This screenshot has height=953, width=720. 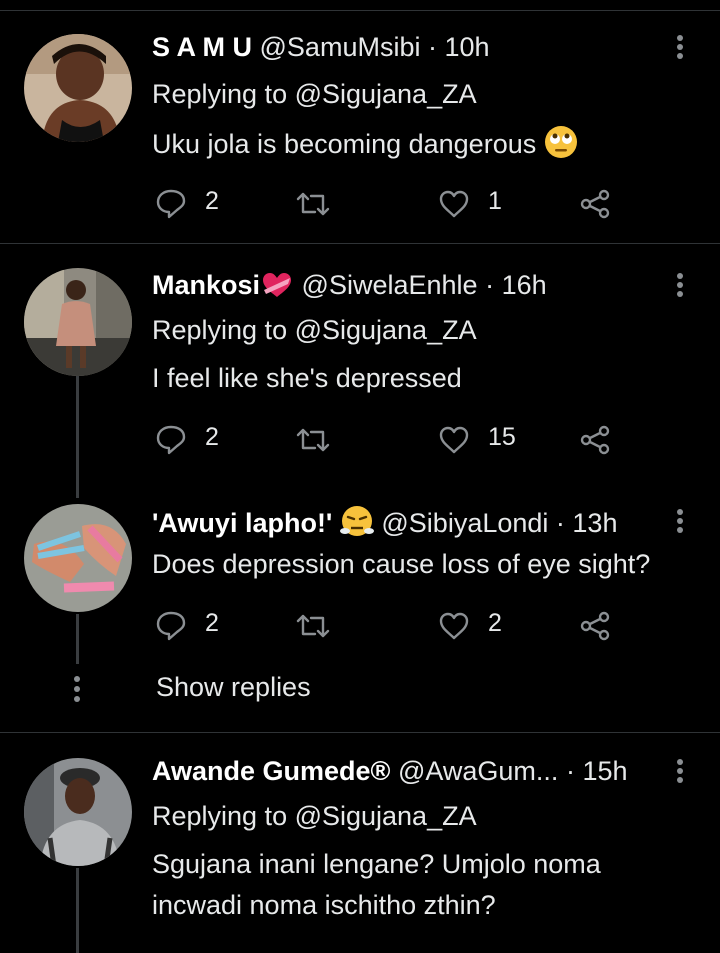 I want to click on tweet-text-line: Sgujana inani lengane? Umjolo noma, so click(x=376, y=864).